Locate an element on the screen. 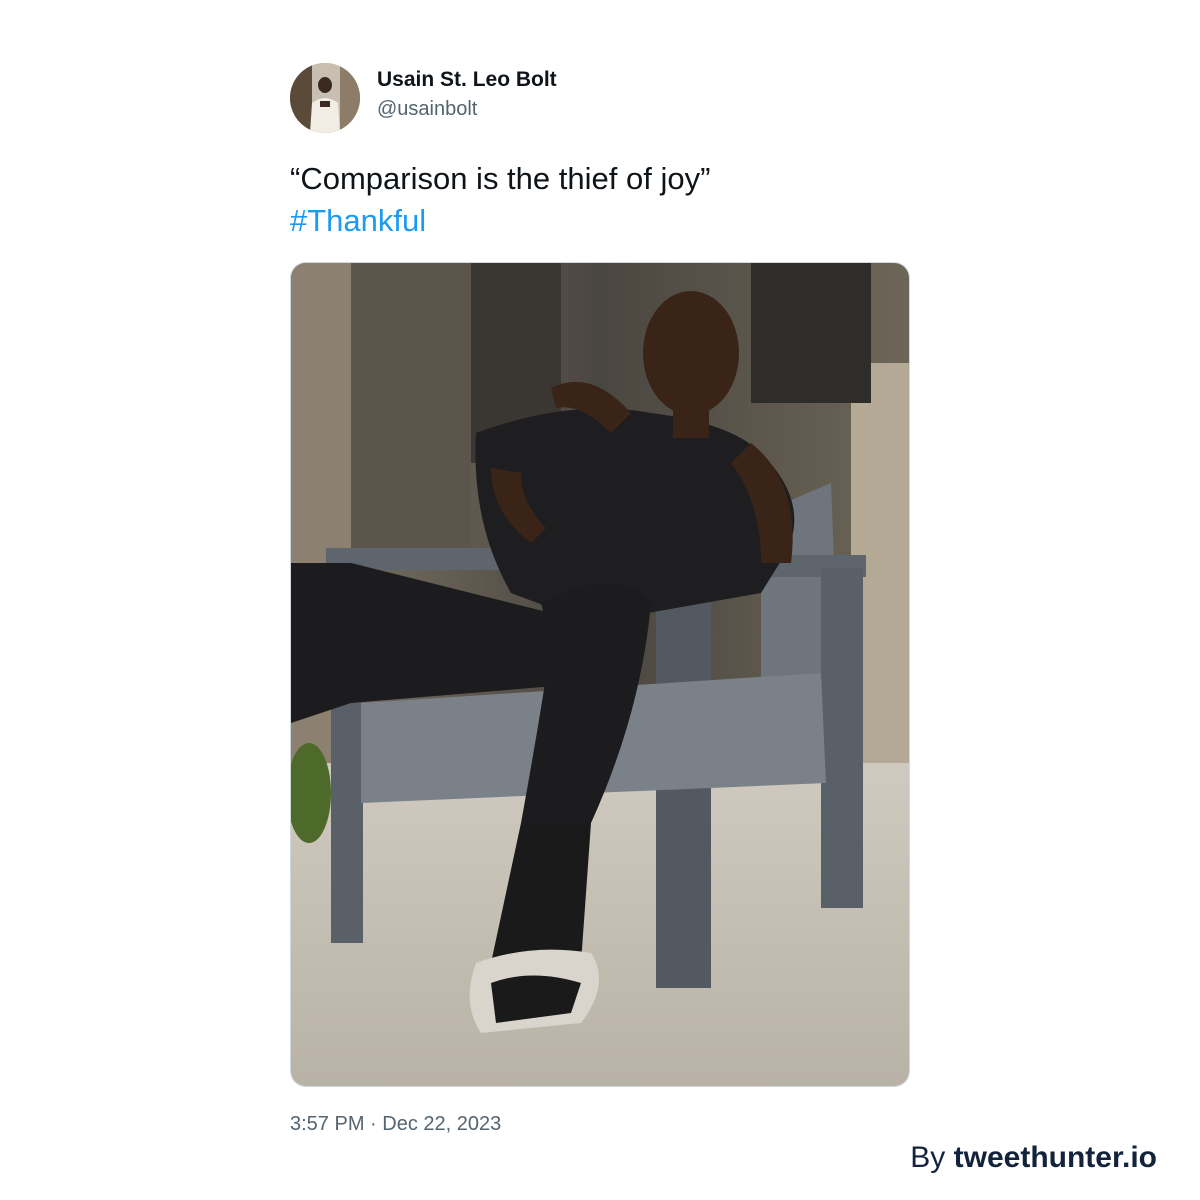 This screenshot has width=1200, height=1200. tweet-timestamp: 3:57 PM · Dec 22, 2023 is located at coordinates (600, 1124).